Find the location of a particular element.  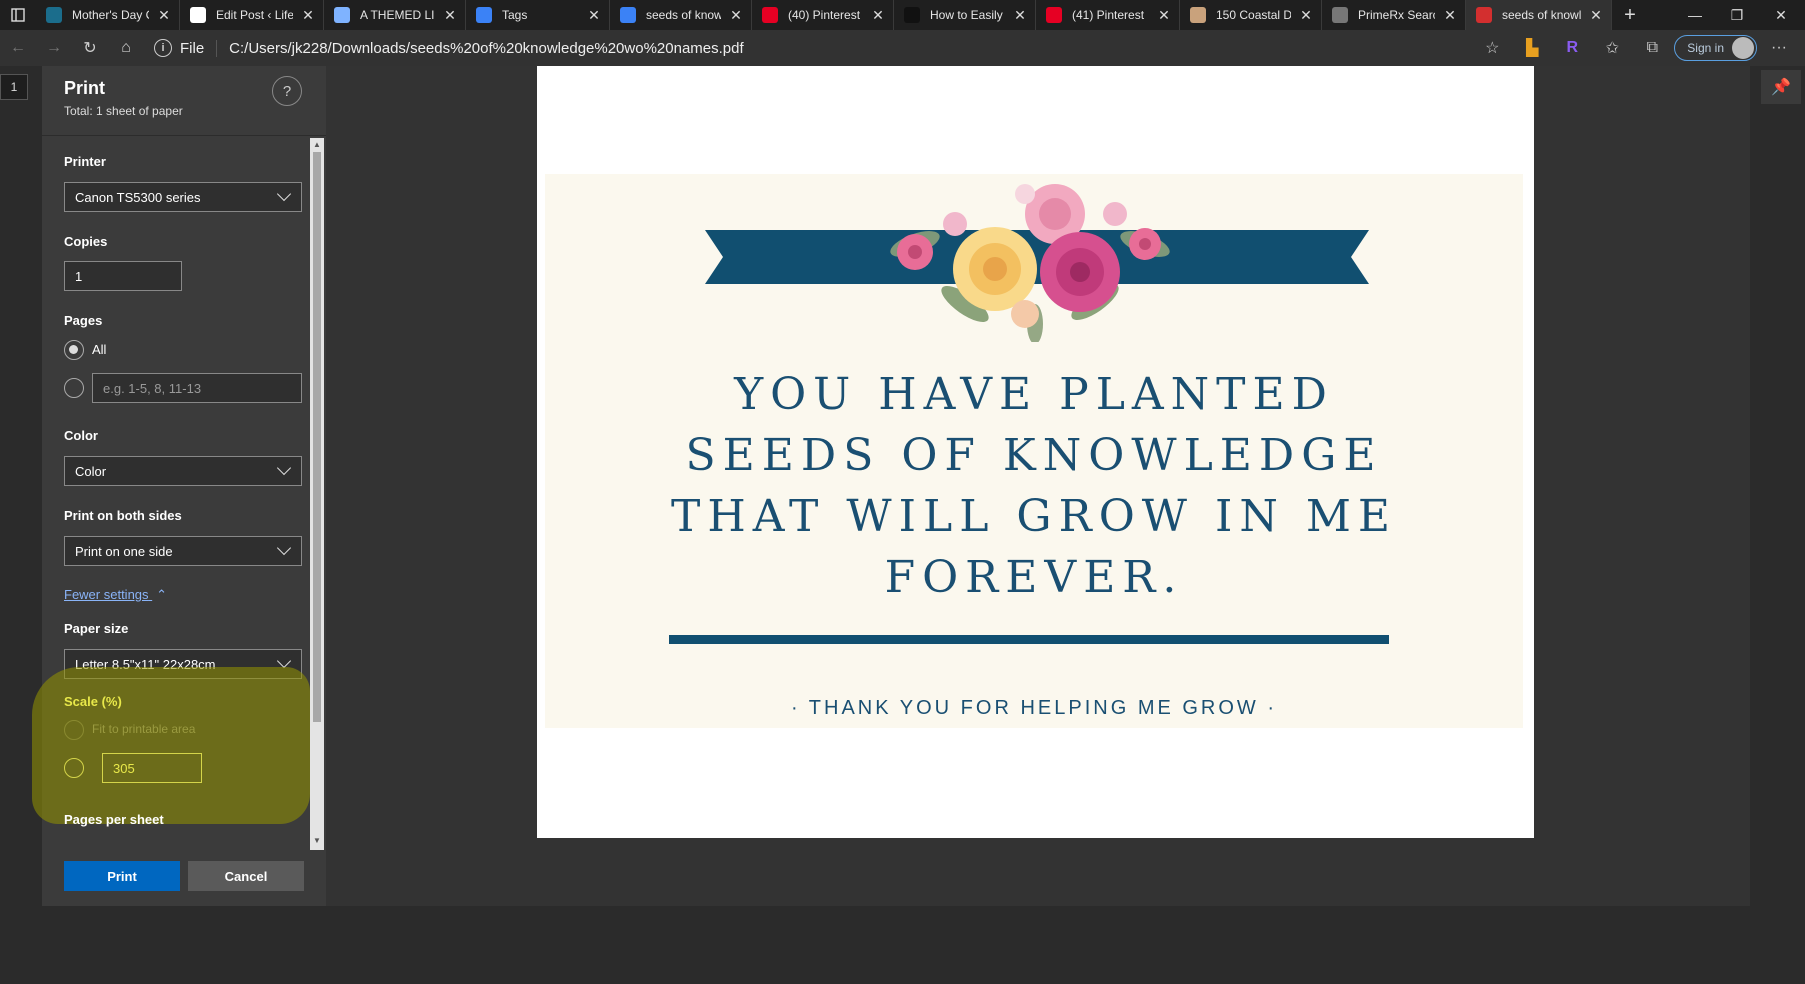

yellow-highlight is located at coordinates (171, 745).